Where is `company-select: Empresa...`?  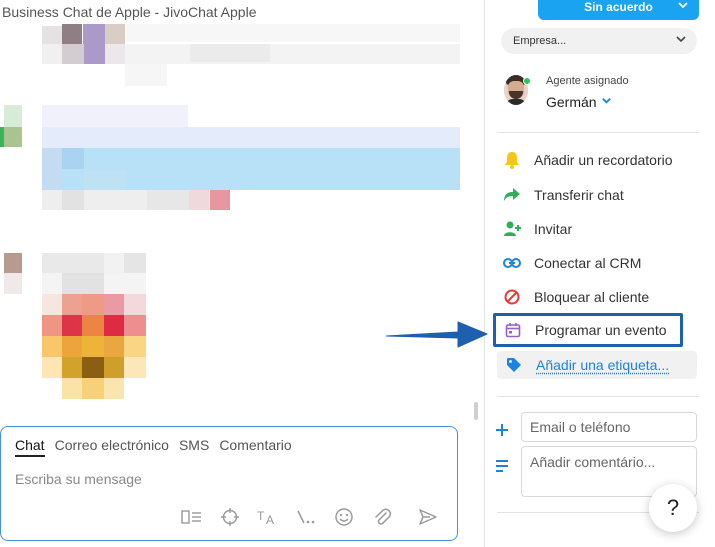
company-select: Empresa... is located at coordinates (599, 41).